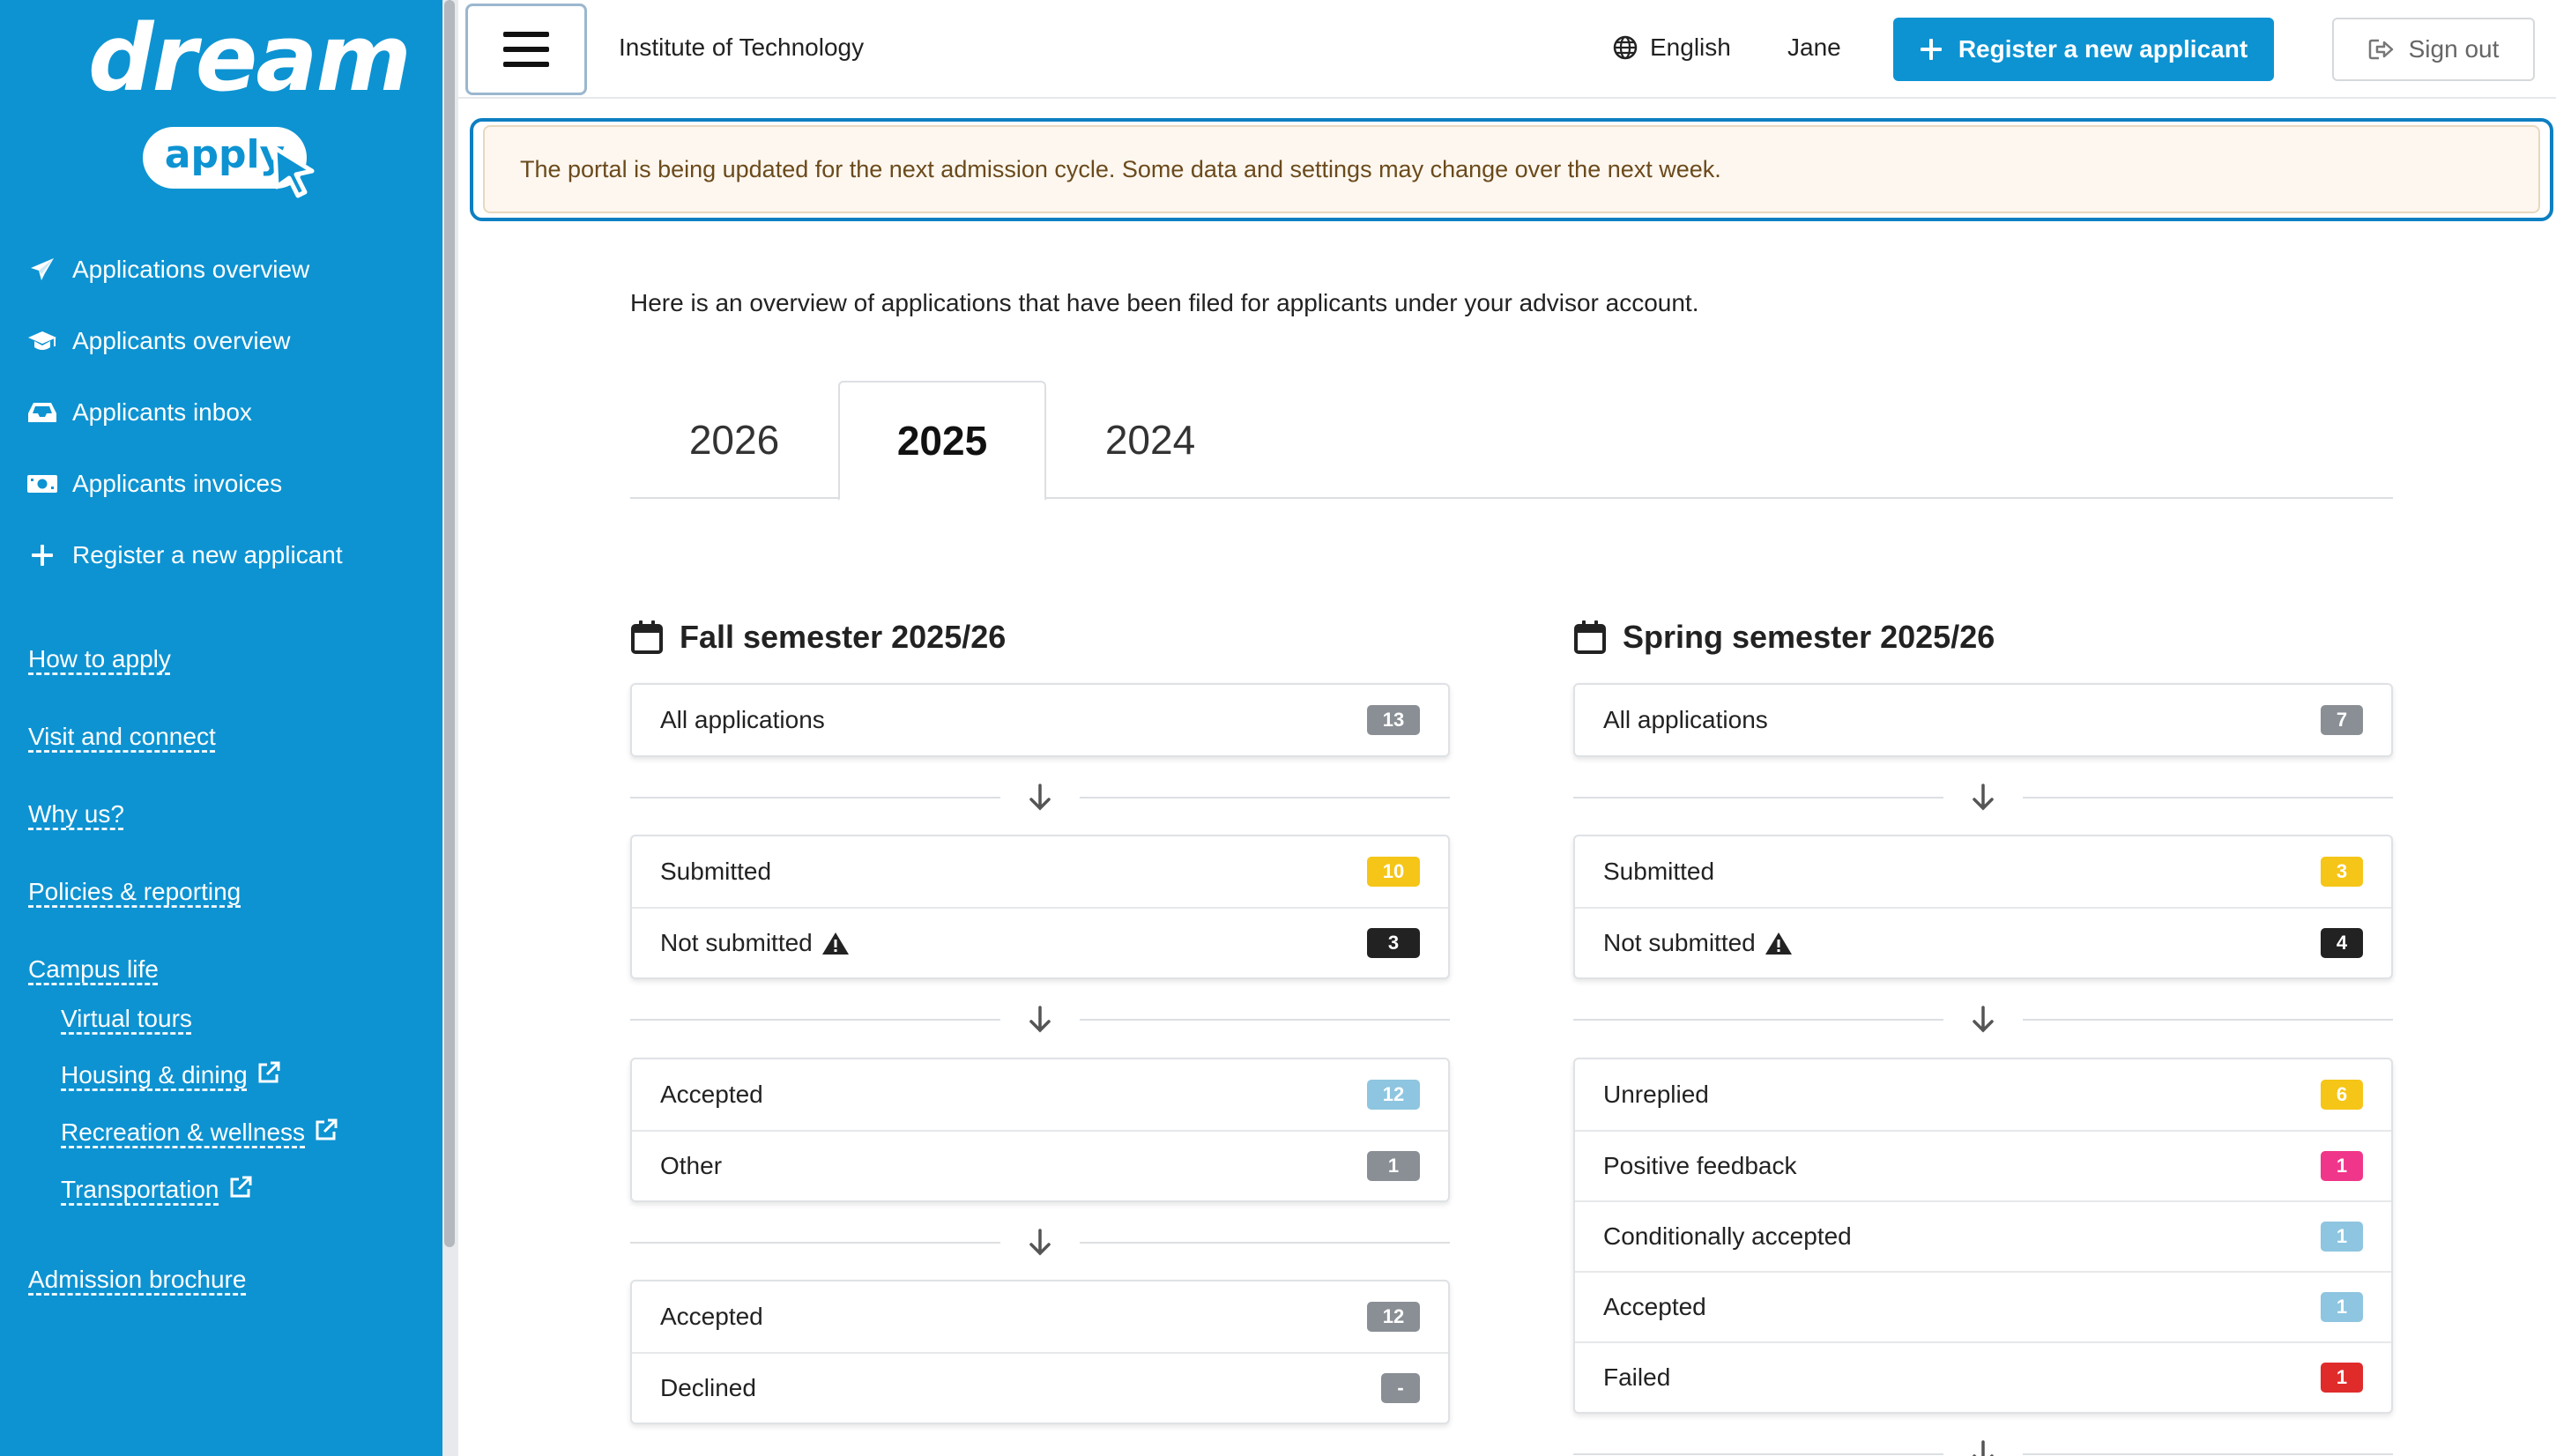  What do you see at coordinates (42, 270) in the screenshot?
I see `paper-plane-icon` at bounding box center [42, 270].